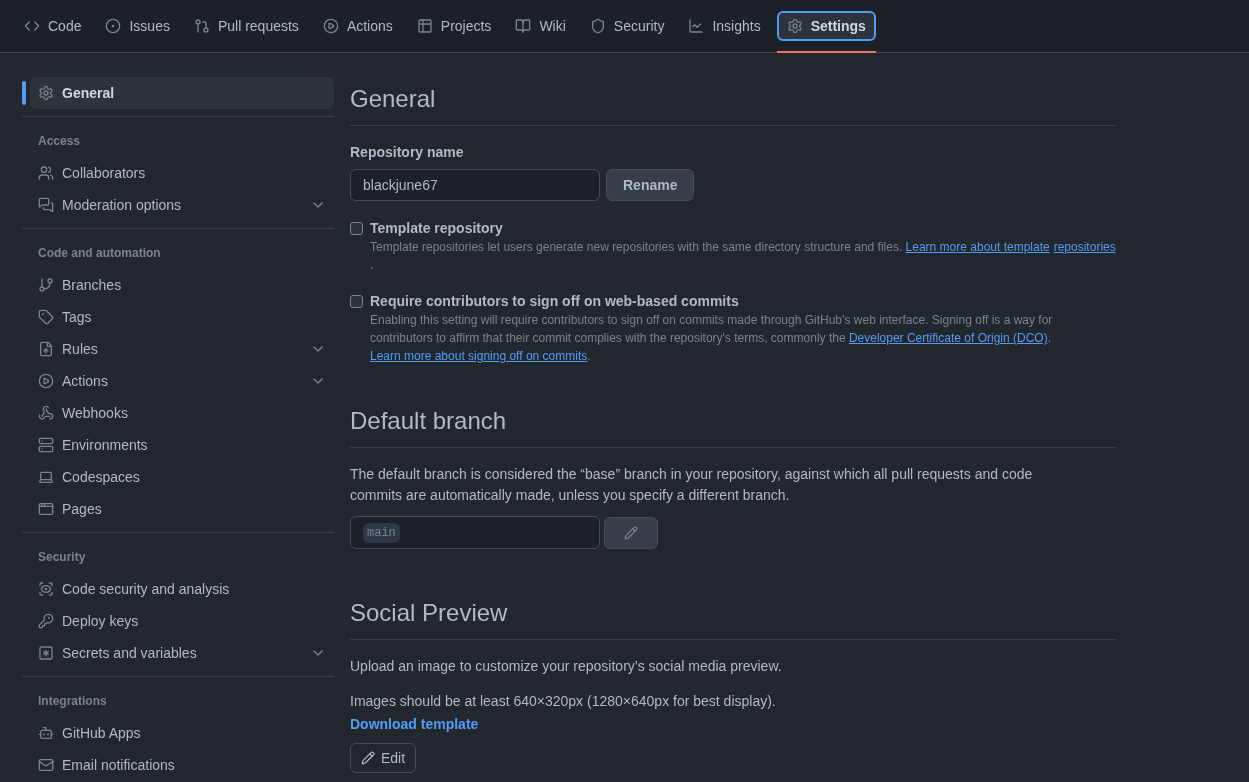  I want to click on section-description: The default branch is considered the “base” branch in your repository, against which all pull requests and code commits are automatically made, unless you specify a different branch., so click(692, 485).